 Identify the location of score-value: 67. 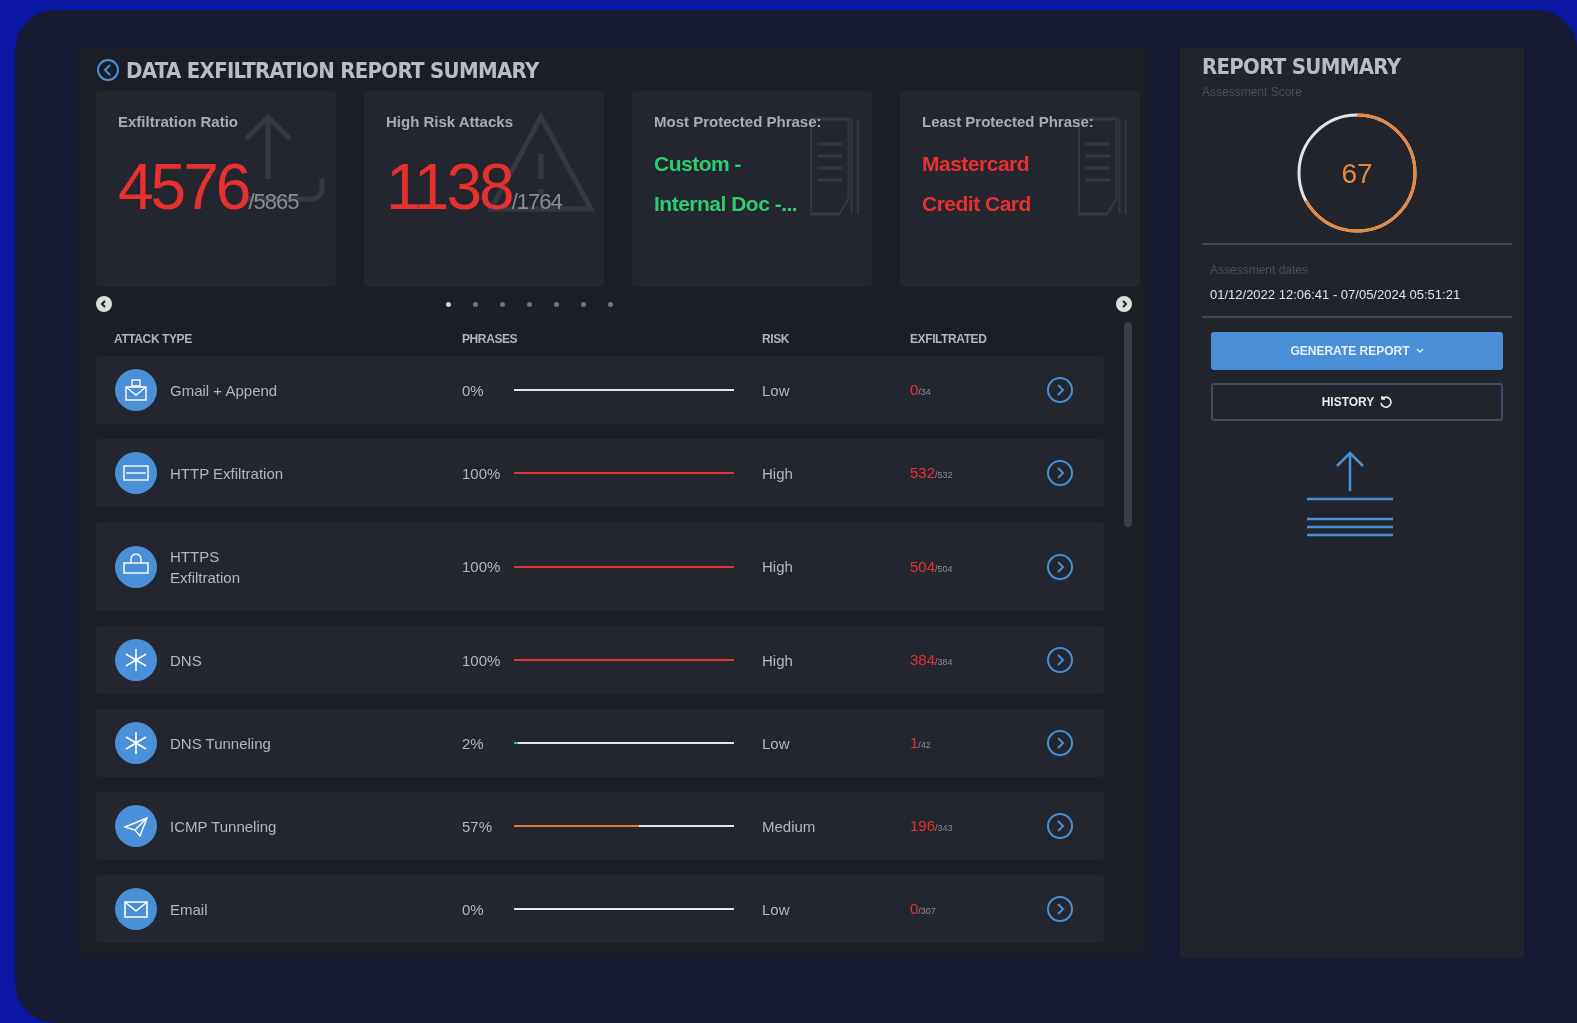
(1357, 173).